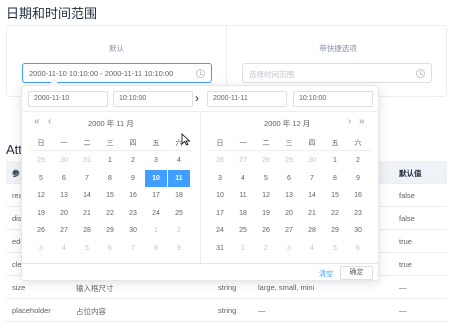 The image size is (474, 323). I want to click on start-time-input: 10:10:00, so click(153, 99).